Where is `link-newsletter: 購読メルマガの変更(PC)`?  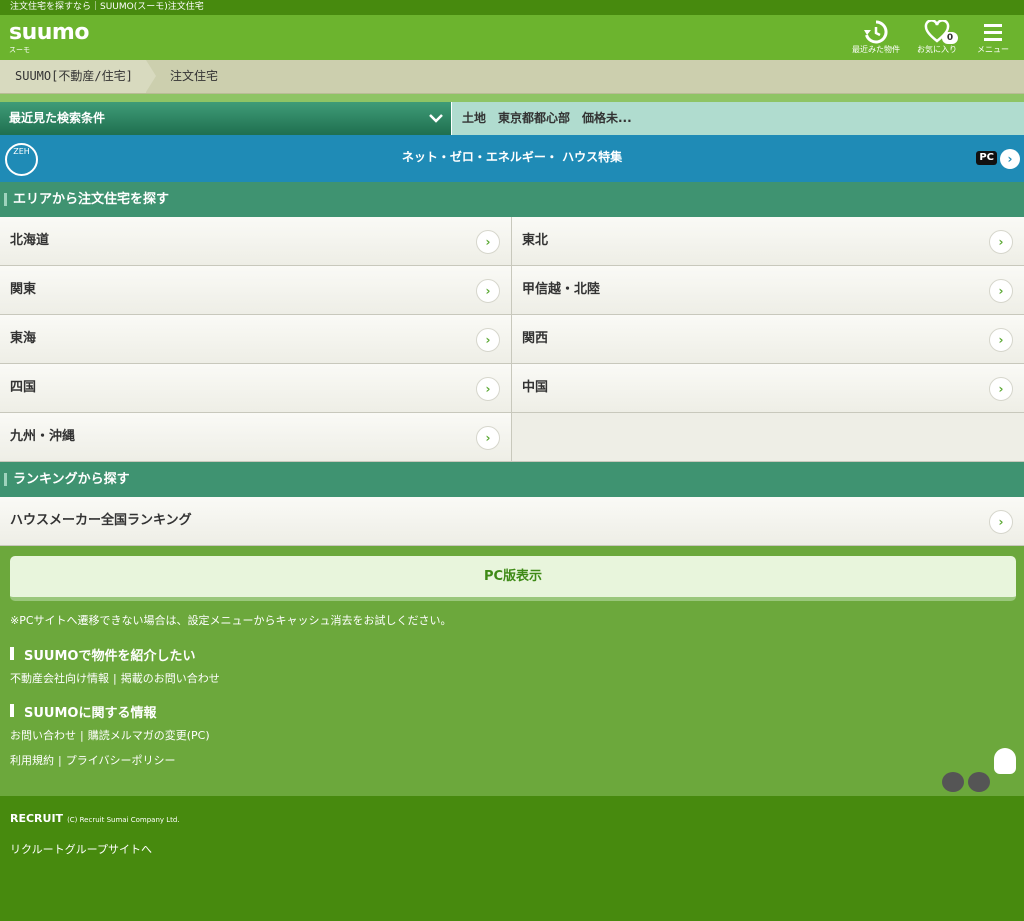
link-newsletter: 購読メルマガの変更(PC) is located at coordinates (149, 735).